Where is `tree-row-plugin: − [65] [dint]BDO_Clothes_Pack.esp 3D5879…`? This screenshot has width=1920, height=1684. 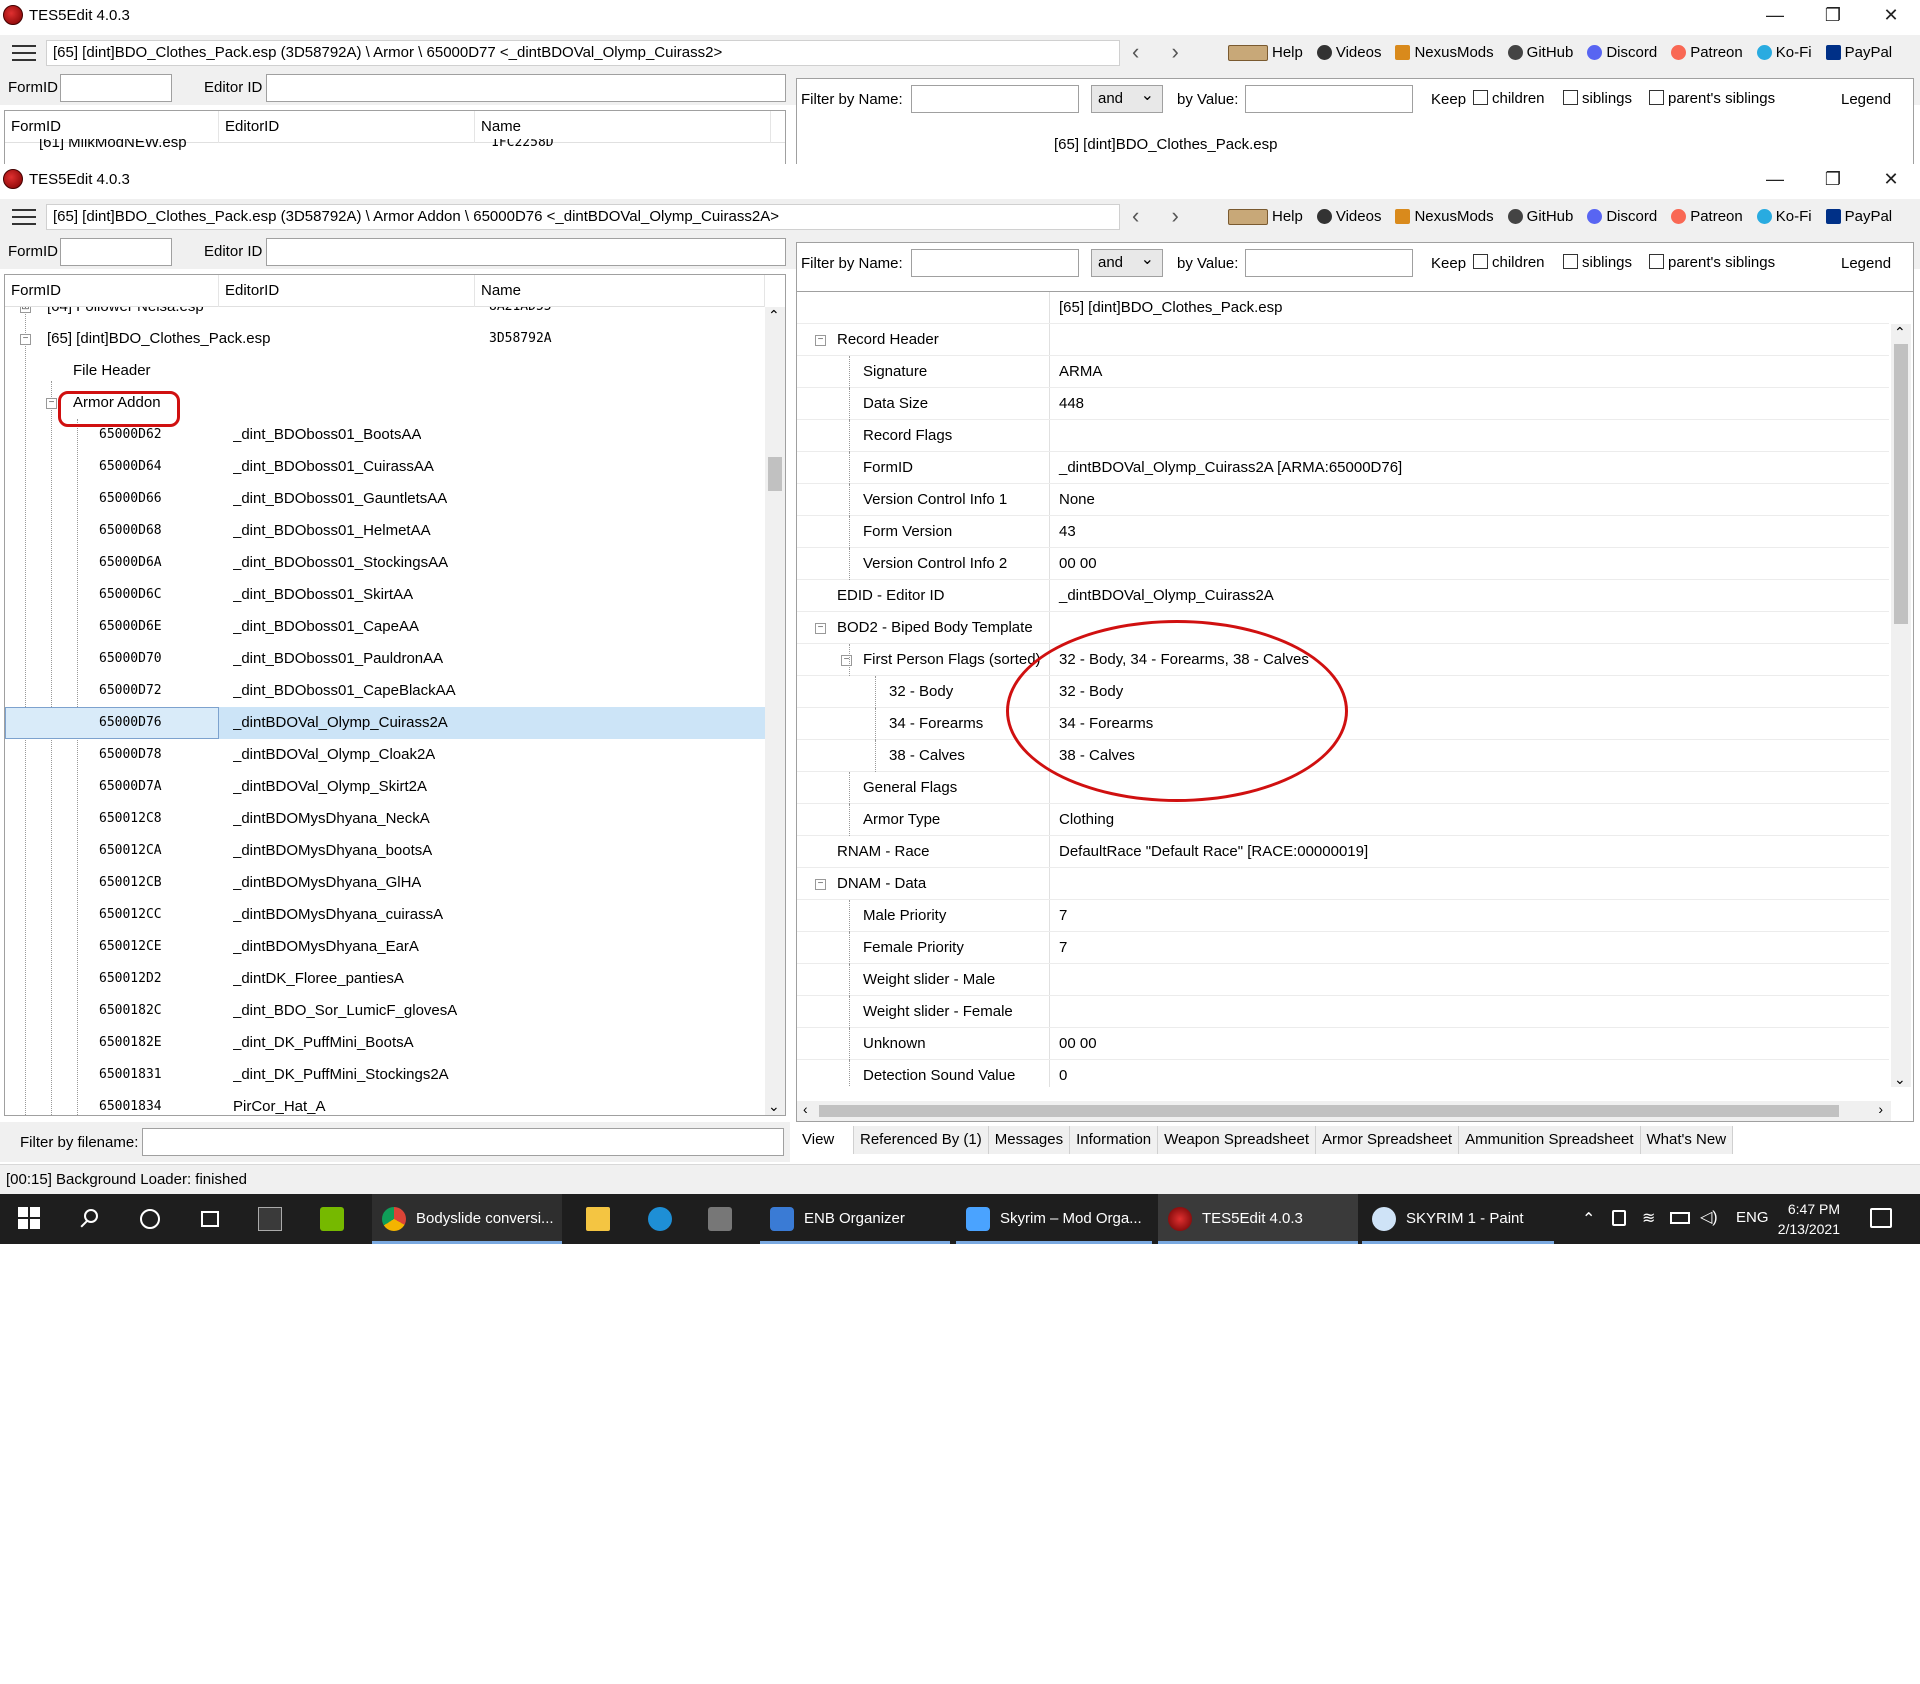 tree-row-plugin: − [65] [dint]BDO_Clothes_Pack.esp 3D5879… is located at coordinates (385, 339).